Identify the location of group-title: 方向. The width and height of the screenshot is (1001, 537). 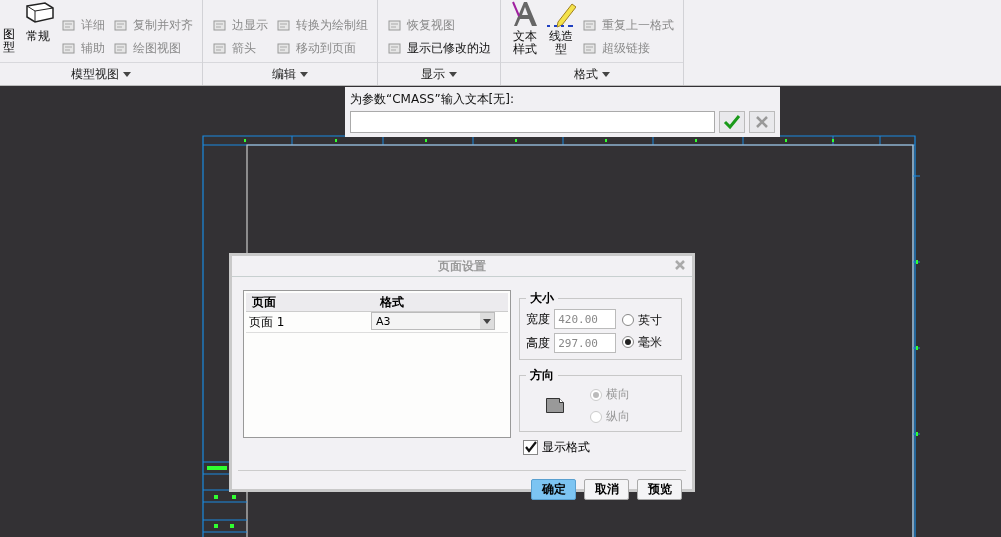
(542, 375).